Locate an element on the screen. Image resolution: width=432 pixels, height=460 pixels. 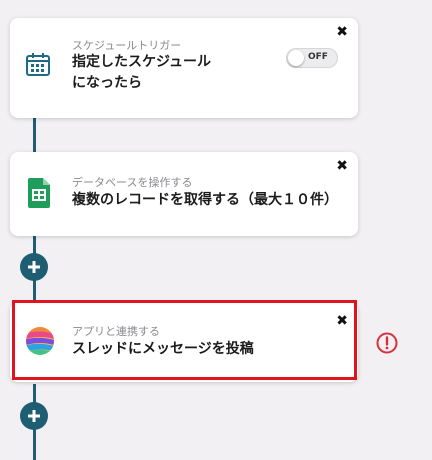
step-title: 複数のレコードを取得する（最大１０件） is located at coordinates (205, 200).